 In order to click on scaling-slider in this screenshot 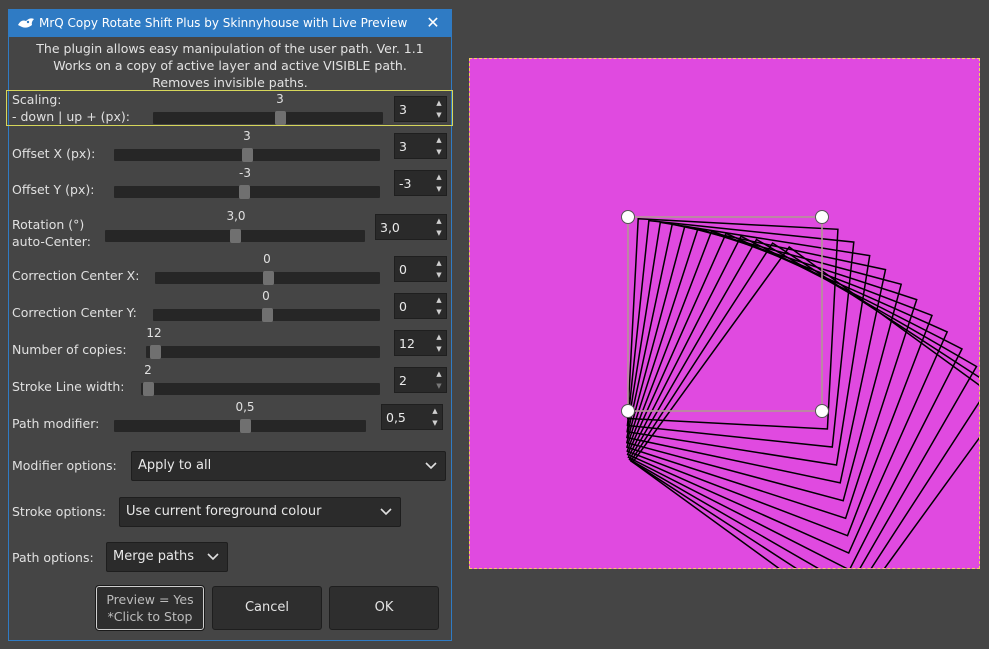, I will do `click(268, 118)`.